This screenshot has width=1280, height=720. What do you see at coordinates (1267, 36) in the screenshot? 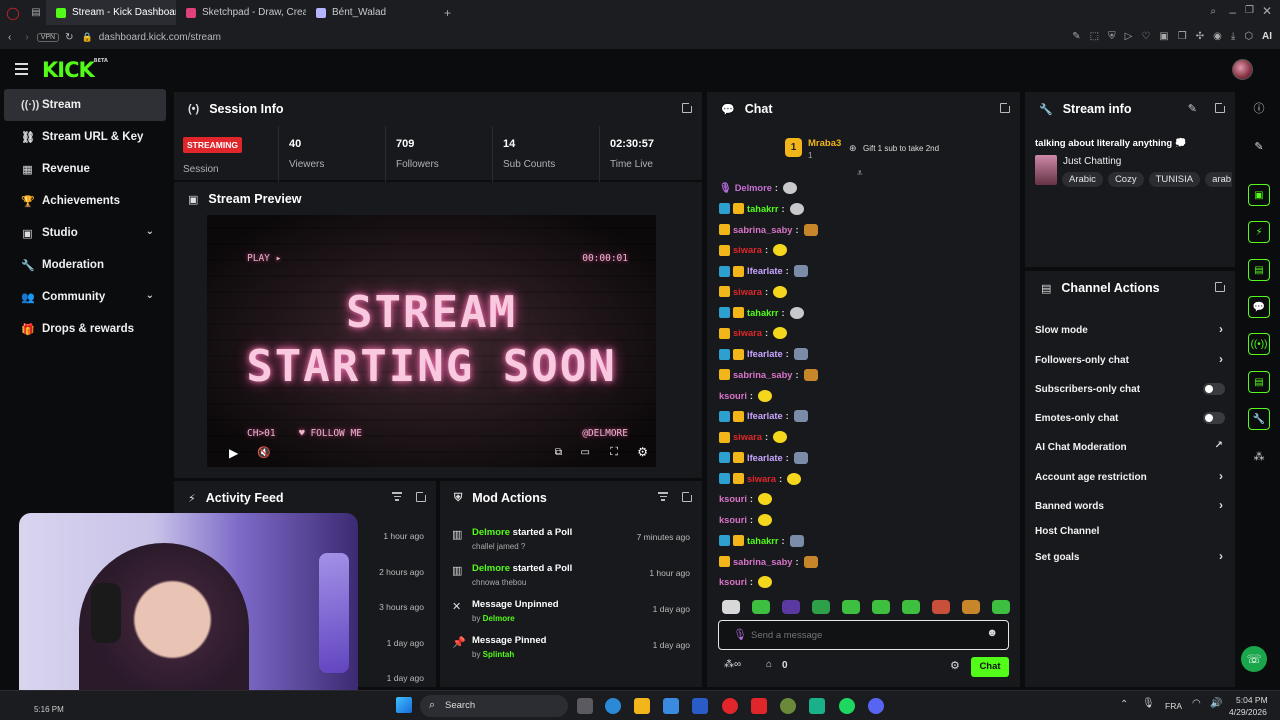
I see `ai-button: AI` at bounding box center [1267, 36].